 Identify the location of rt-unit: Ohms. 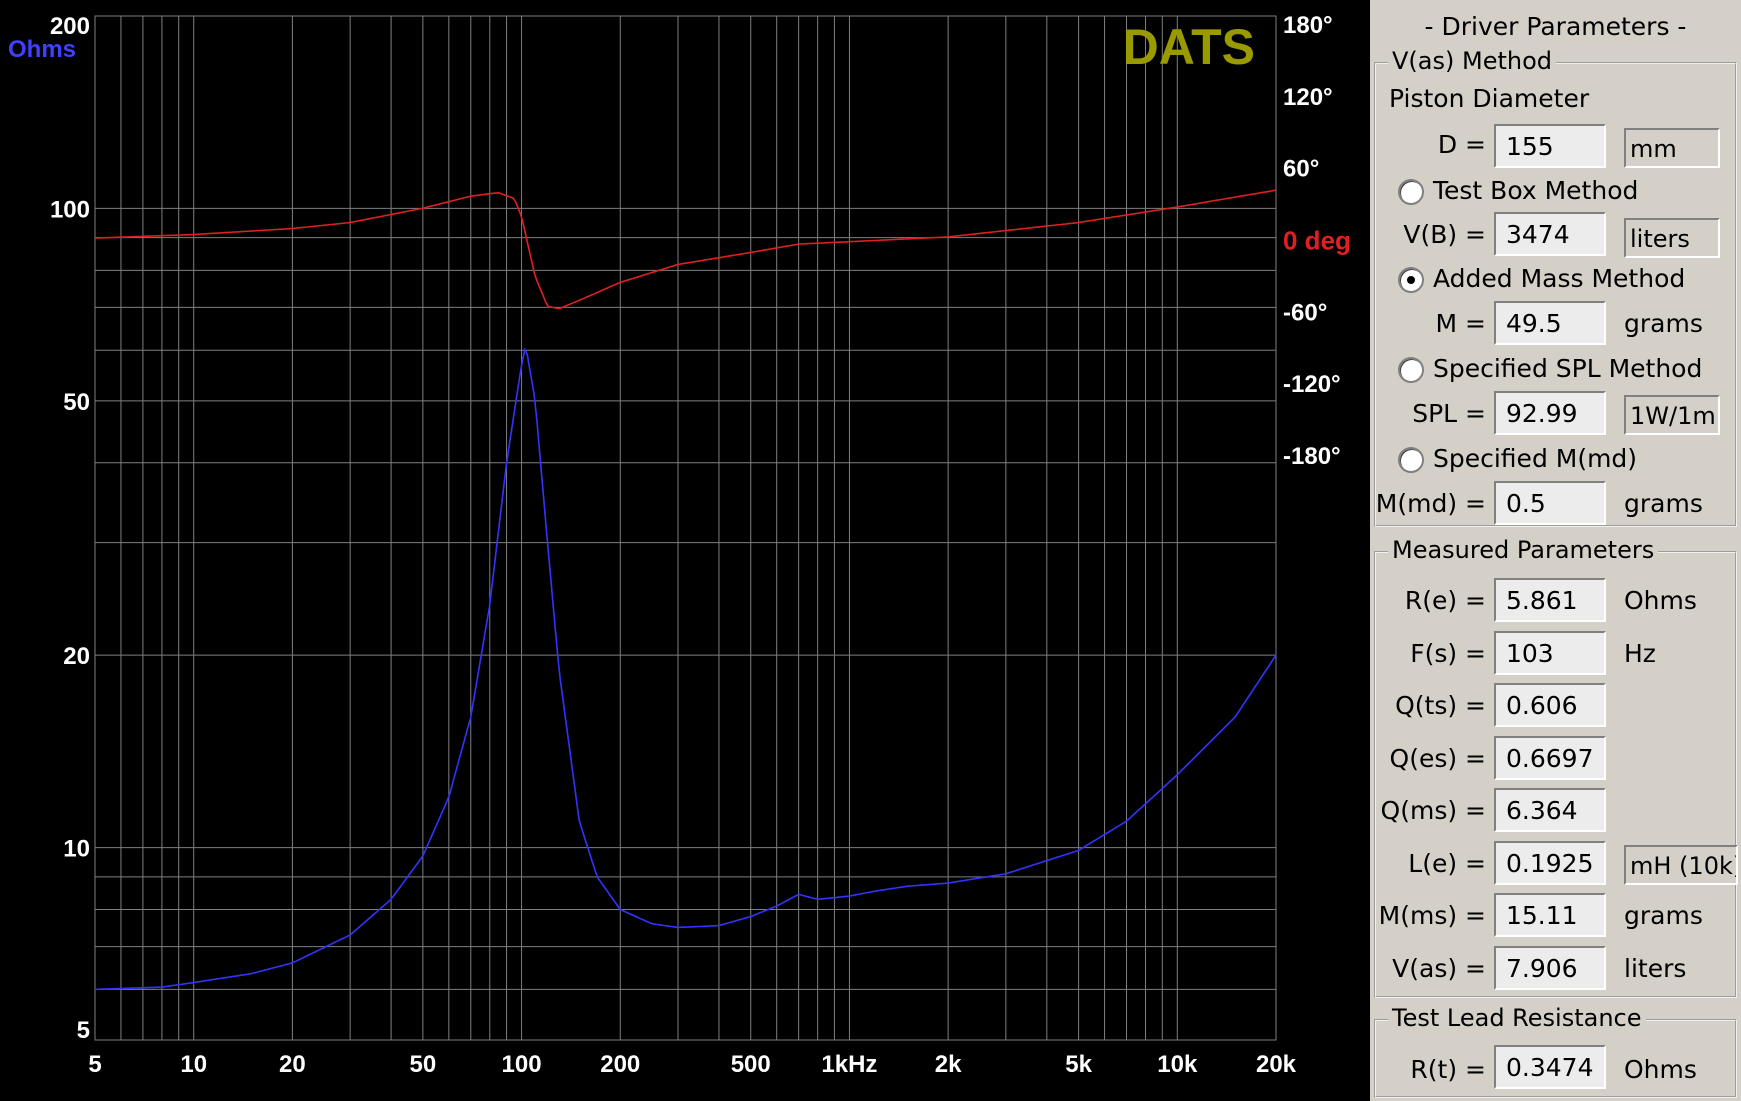
(1660, 1069).